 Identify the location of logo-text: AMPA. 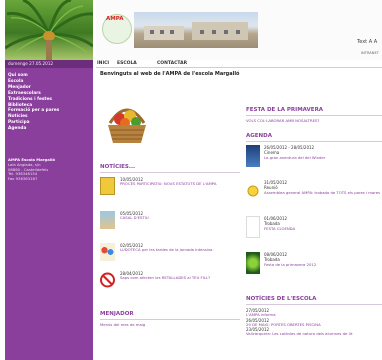
(115, 19).